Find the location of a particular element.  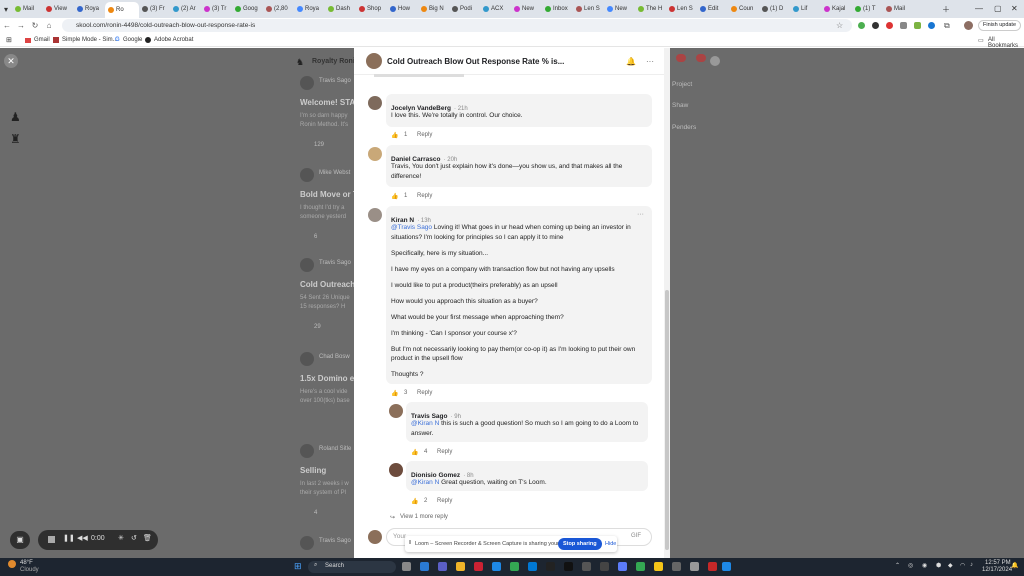

home-icon: ⌂ is located at coordinates (49, 25).